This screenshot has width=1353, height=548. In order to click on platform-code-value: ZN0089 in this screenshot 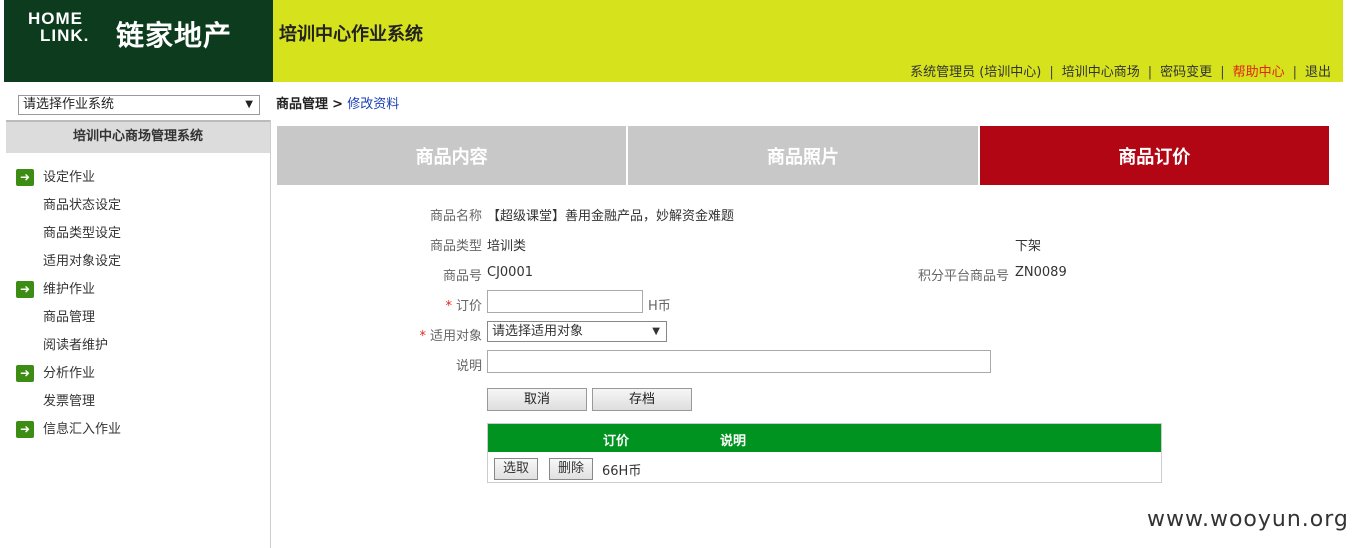, I will do `click(1041, 272)`.